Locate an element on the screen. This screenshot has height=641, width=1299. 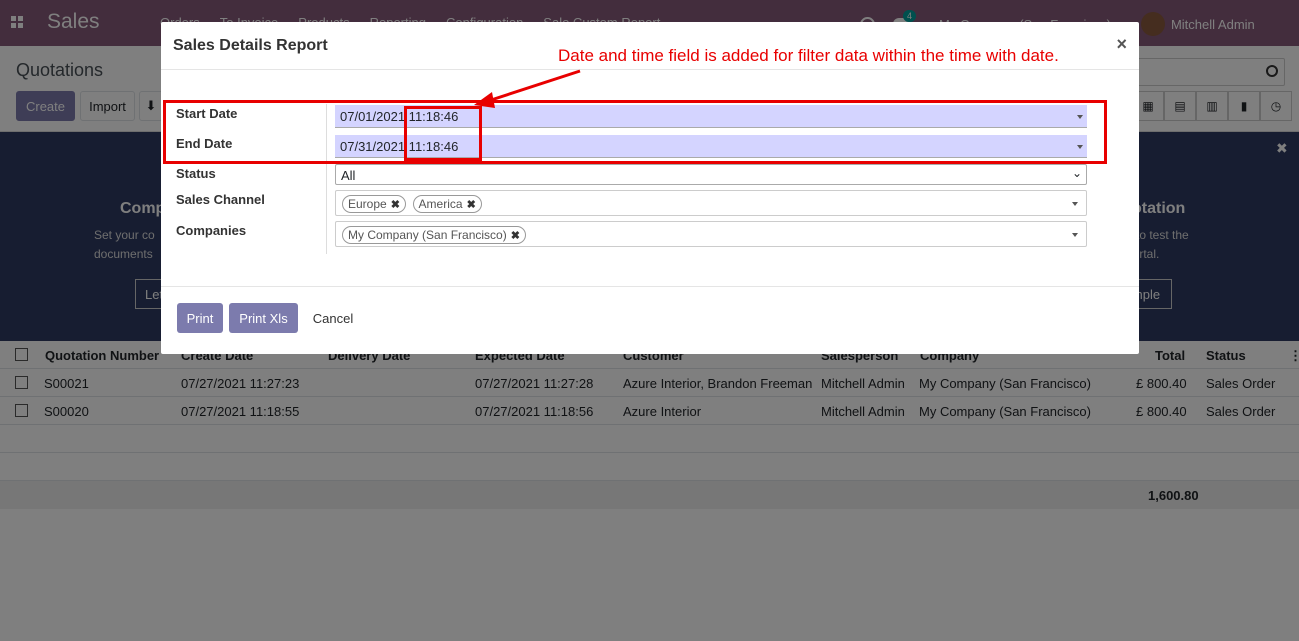
annotation-arrow-icon is located at coordinates (527, 88).